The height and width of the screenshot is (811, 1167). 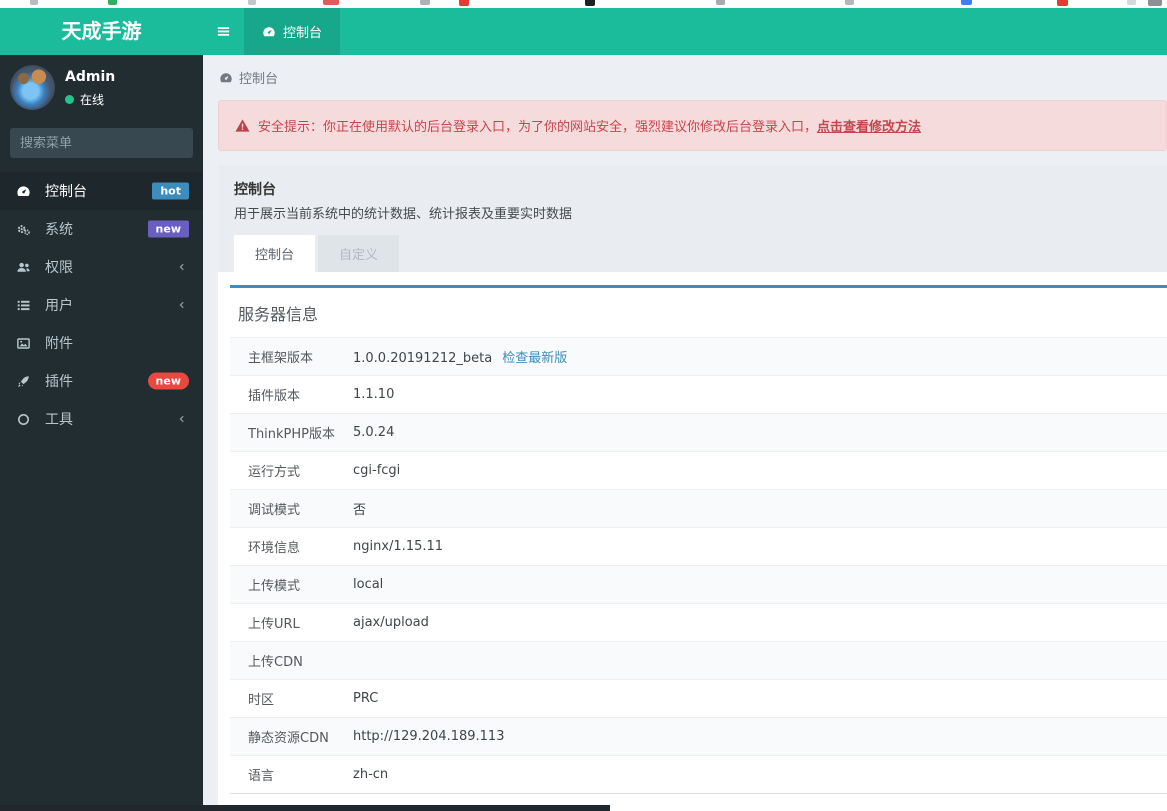 I want to click on image-icon, so click(x=26, y=343).